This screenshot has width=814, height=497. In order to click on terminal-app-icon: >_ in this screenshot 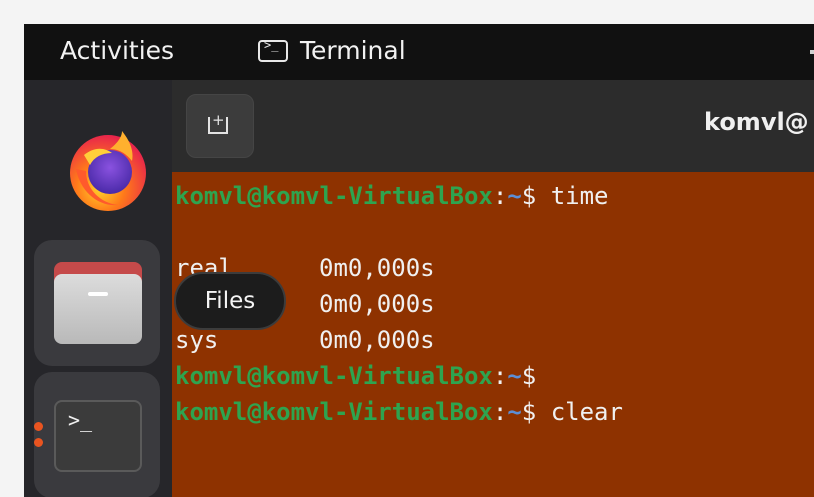, I will do `click(98, 436)`.